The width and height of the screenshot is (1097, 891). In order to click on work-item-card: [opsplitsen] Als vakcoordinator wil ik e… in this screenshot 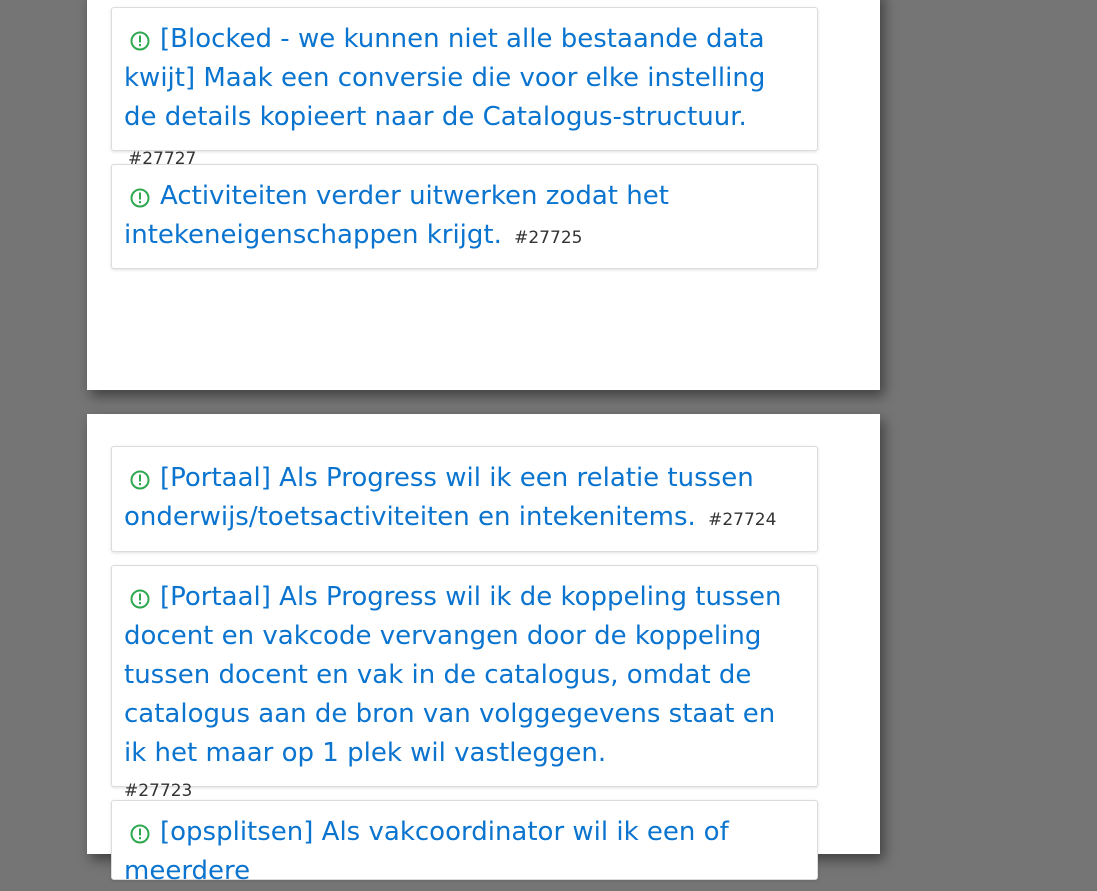, I will do `click(464, 843)`.